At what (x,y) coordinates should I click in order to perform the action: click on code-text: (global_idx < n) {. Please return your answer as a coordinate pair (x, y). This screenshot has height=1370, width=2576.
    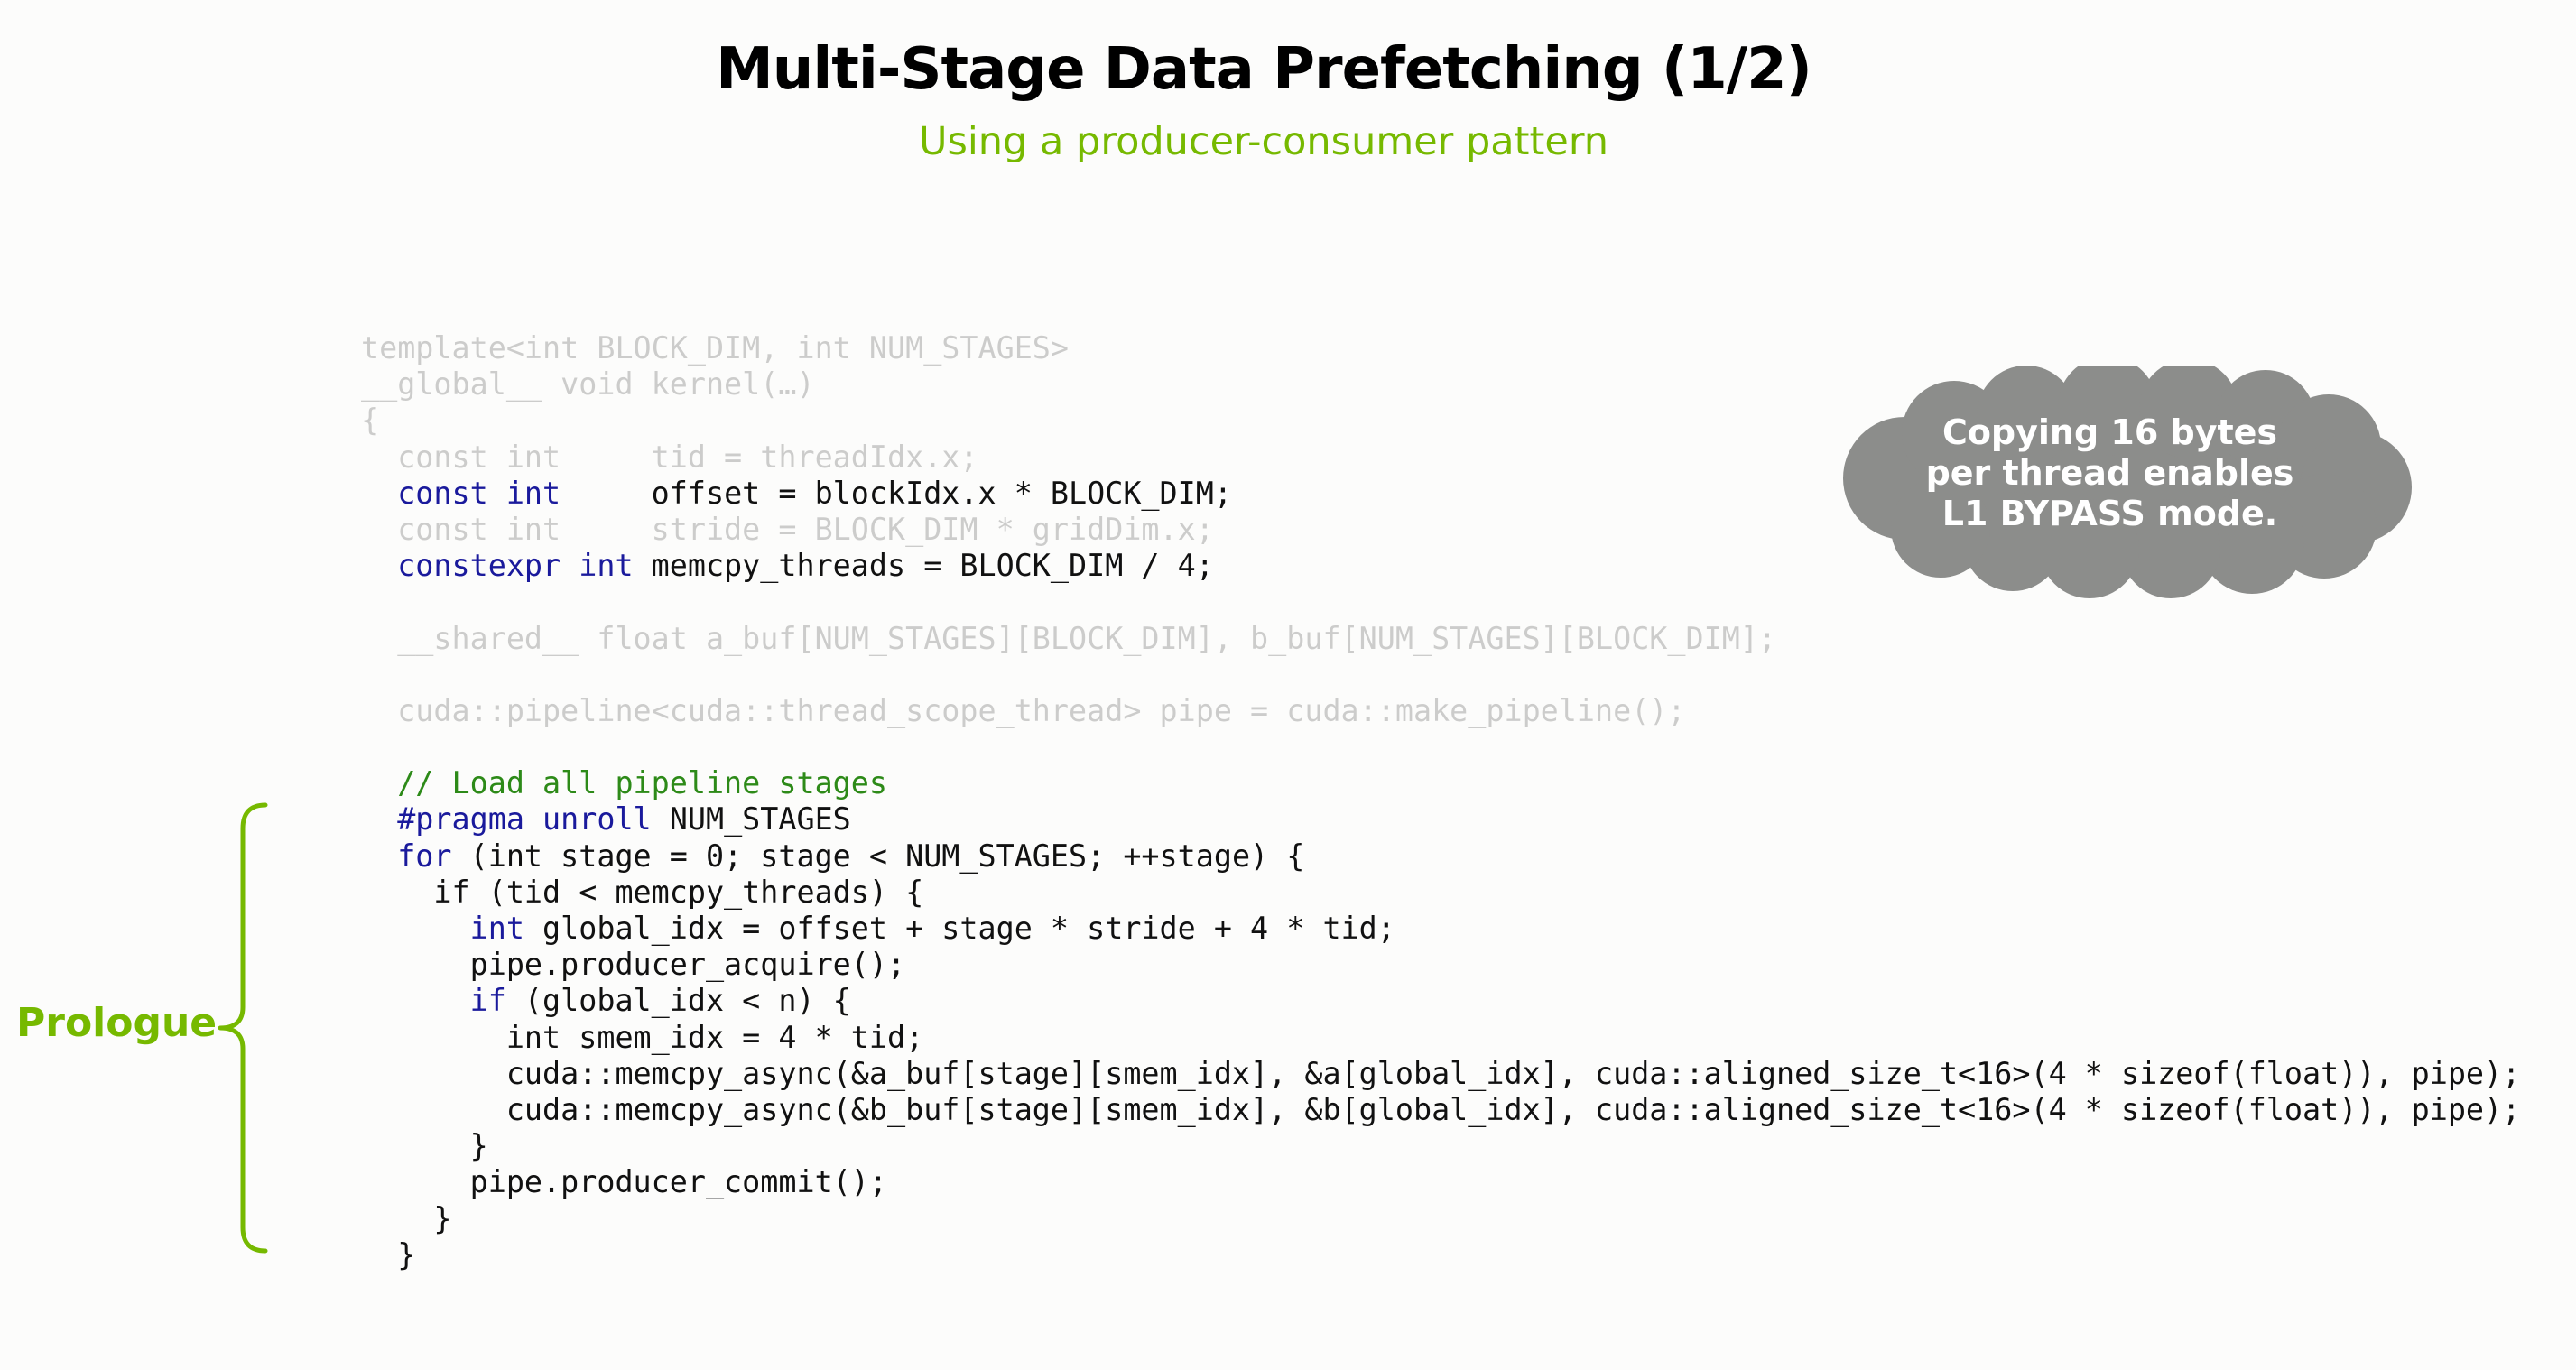
    Looking at the image, I should click on (678, 1001).